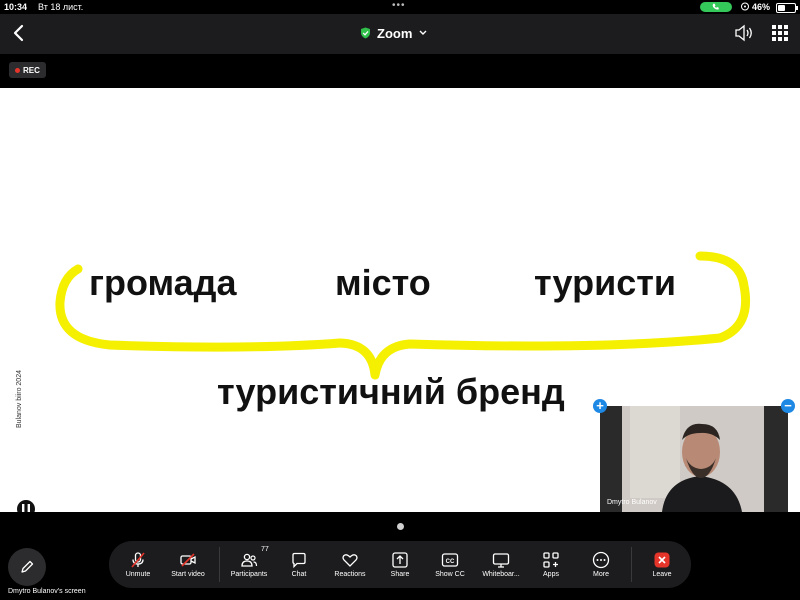  Describe the element at coordinates (26, 506) in the screenshot. I see `slide-logo-icon` at that location.